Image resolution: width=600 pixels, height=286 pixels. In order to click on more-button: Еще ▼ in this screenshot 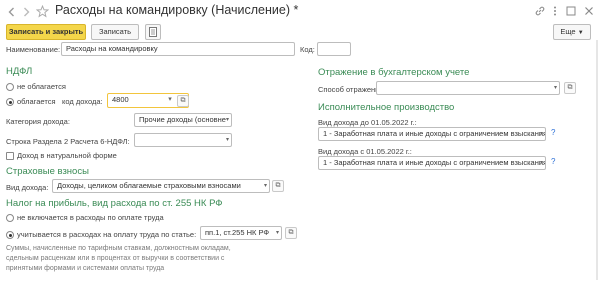, I will do `click(572, 32)`.